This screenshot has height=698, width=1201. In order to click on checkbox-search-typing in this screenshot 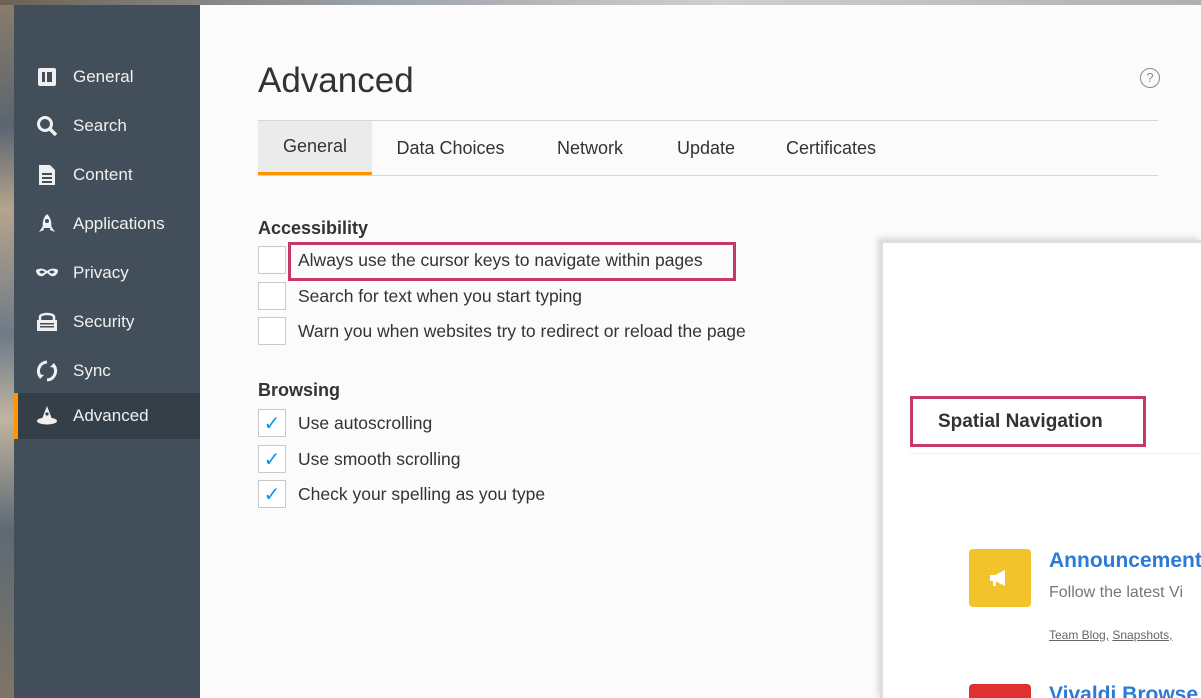, I will do `click(272, 296)`.